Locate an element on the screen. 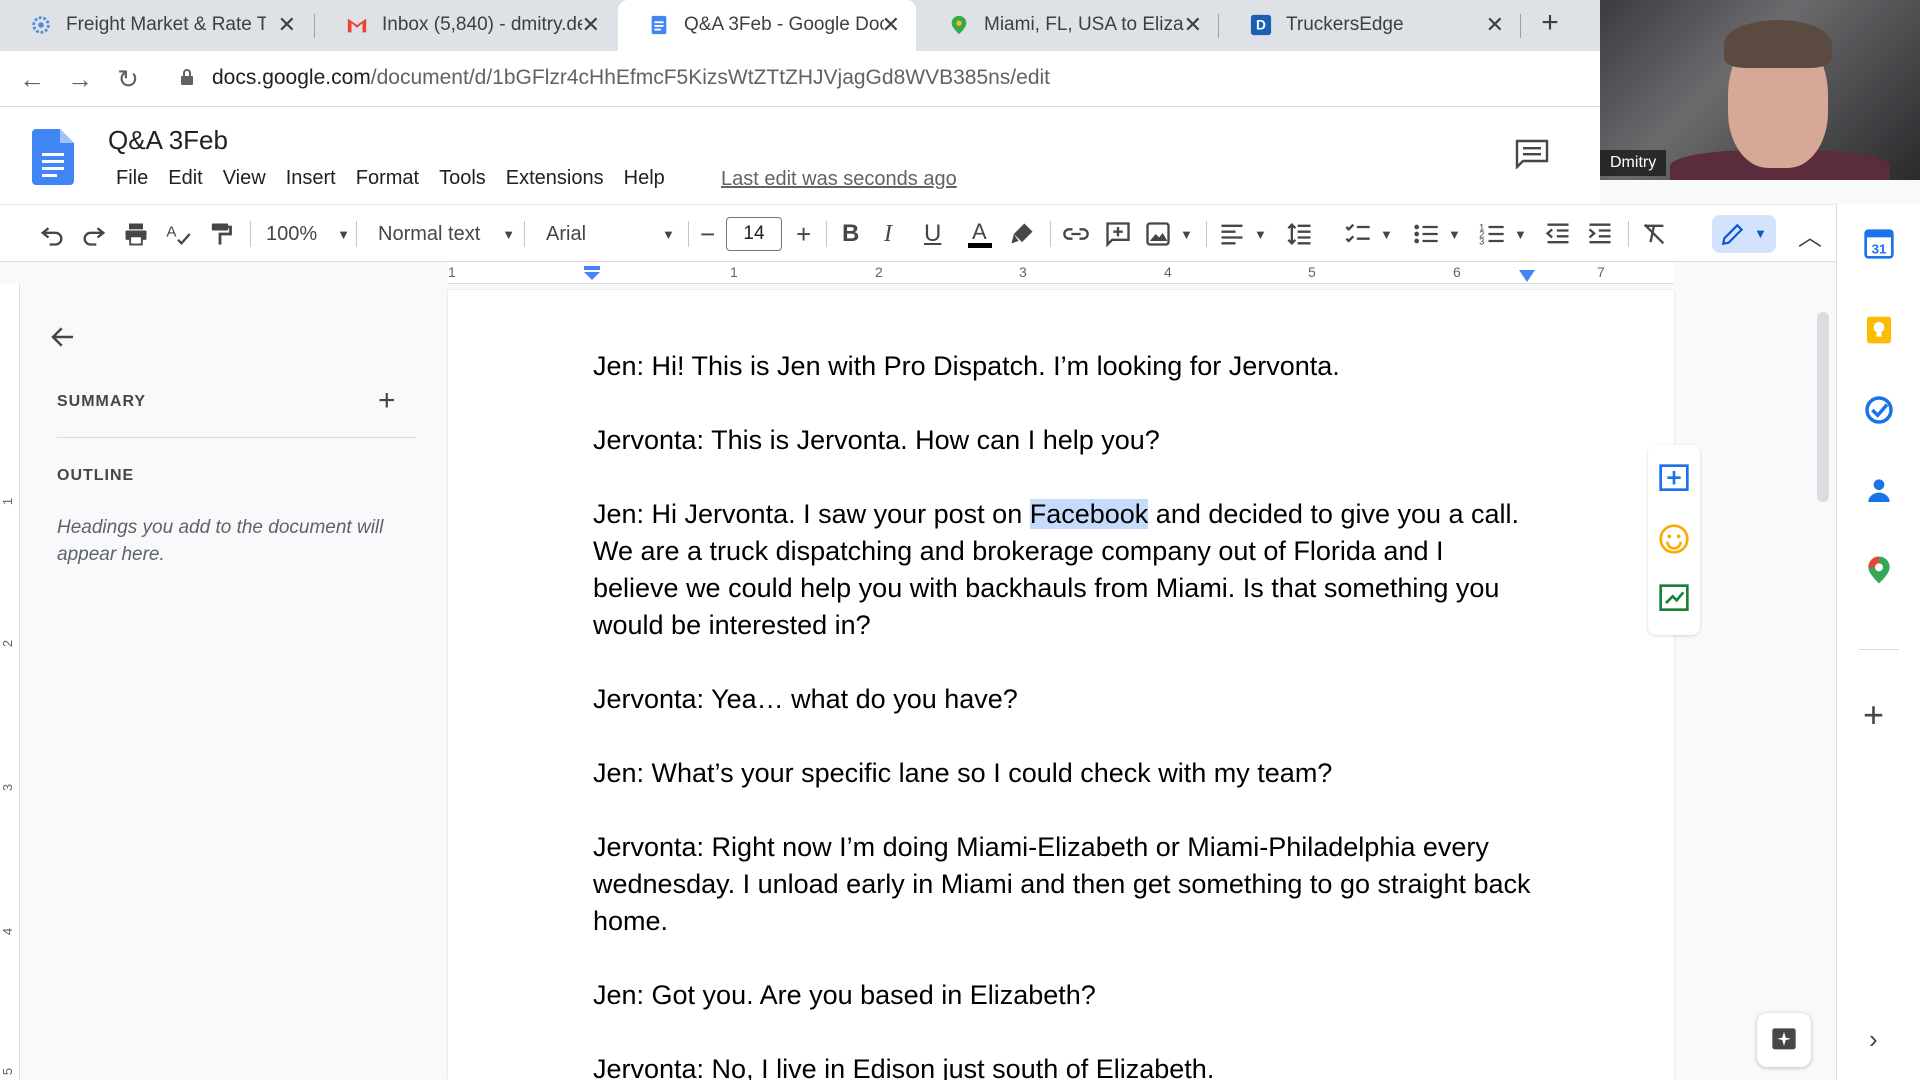  highlight-color-icon is located at coordinates (1022, 234).